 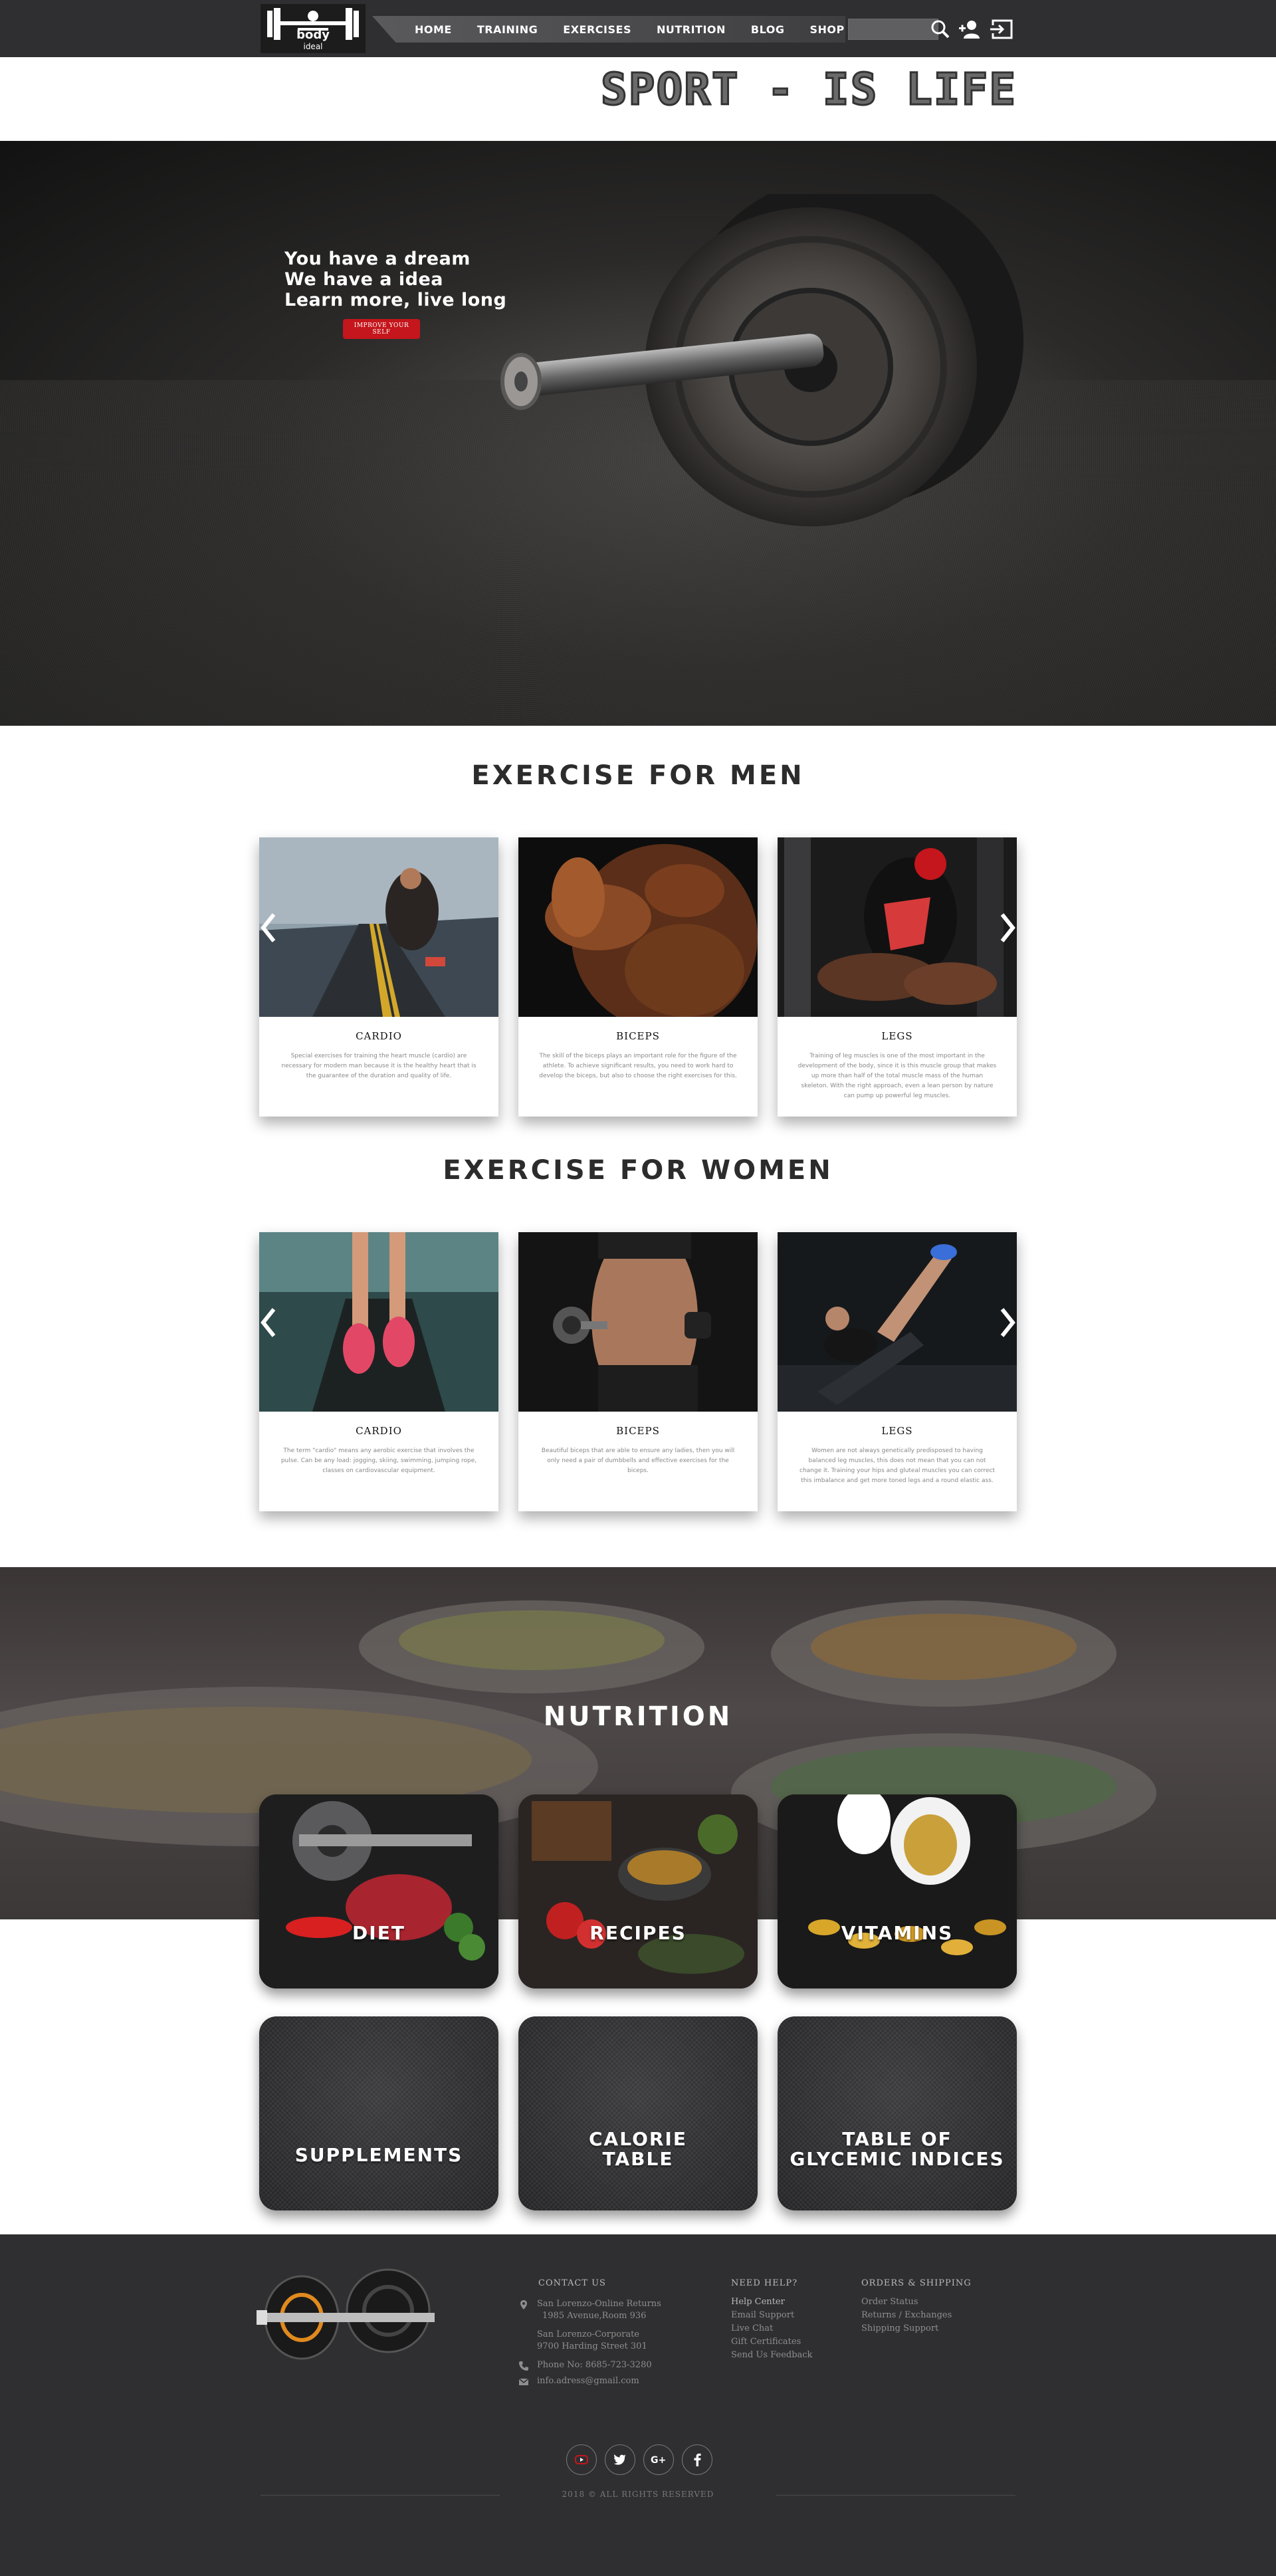 What do you see at coordinates (638, 1431) in the screenshot?
I see `women-biceps-title: BICEPS` at bounding box center [638, 1431].